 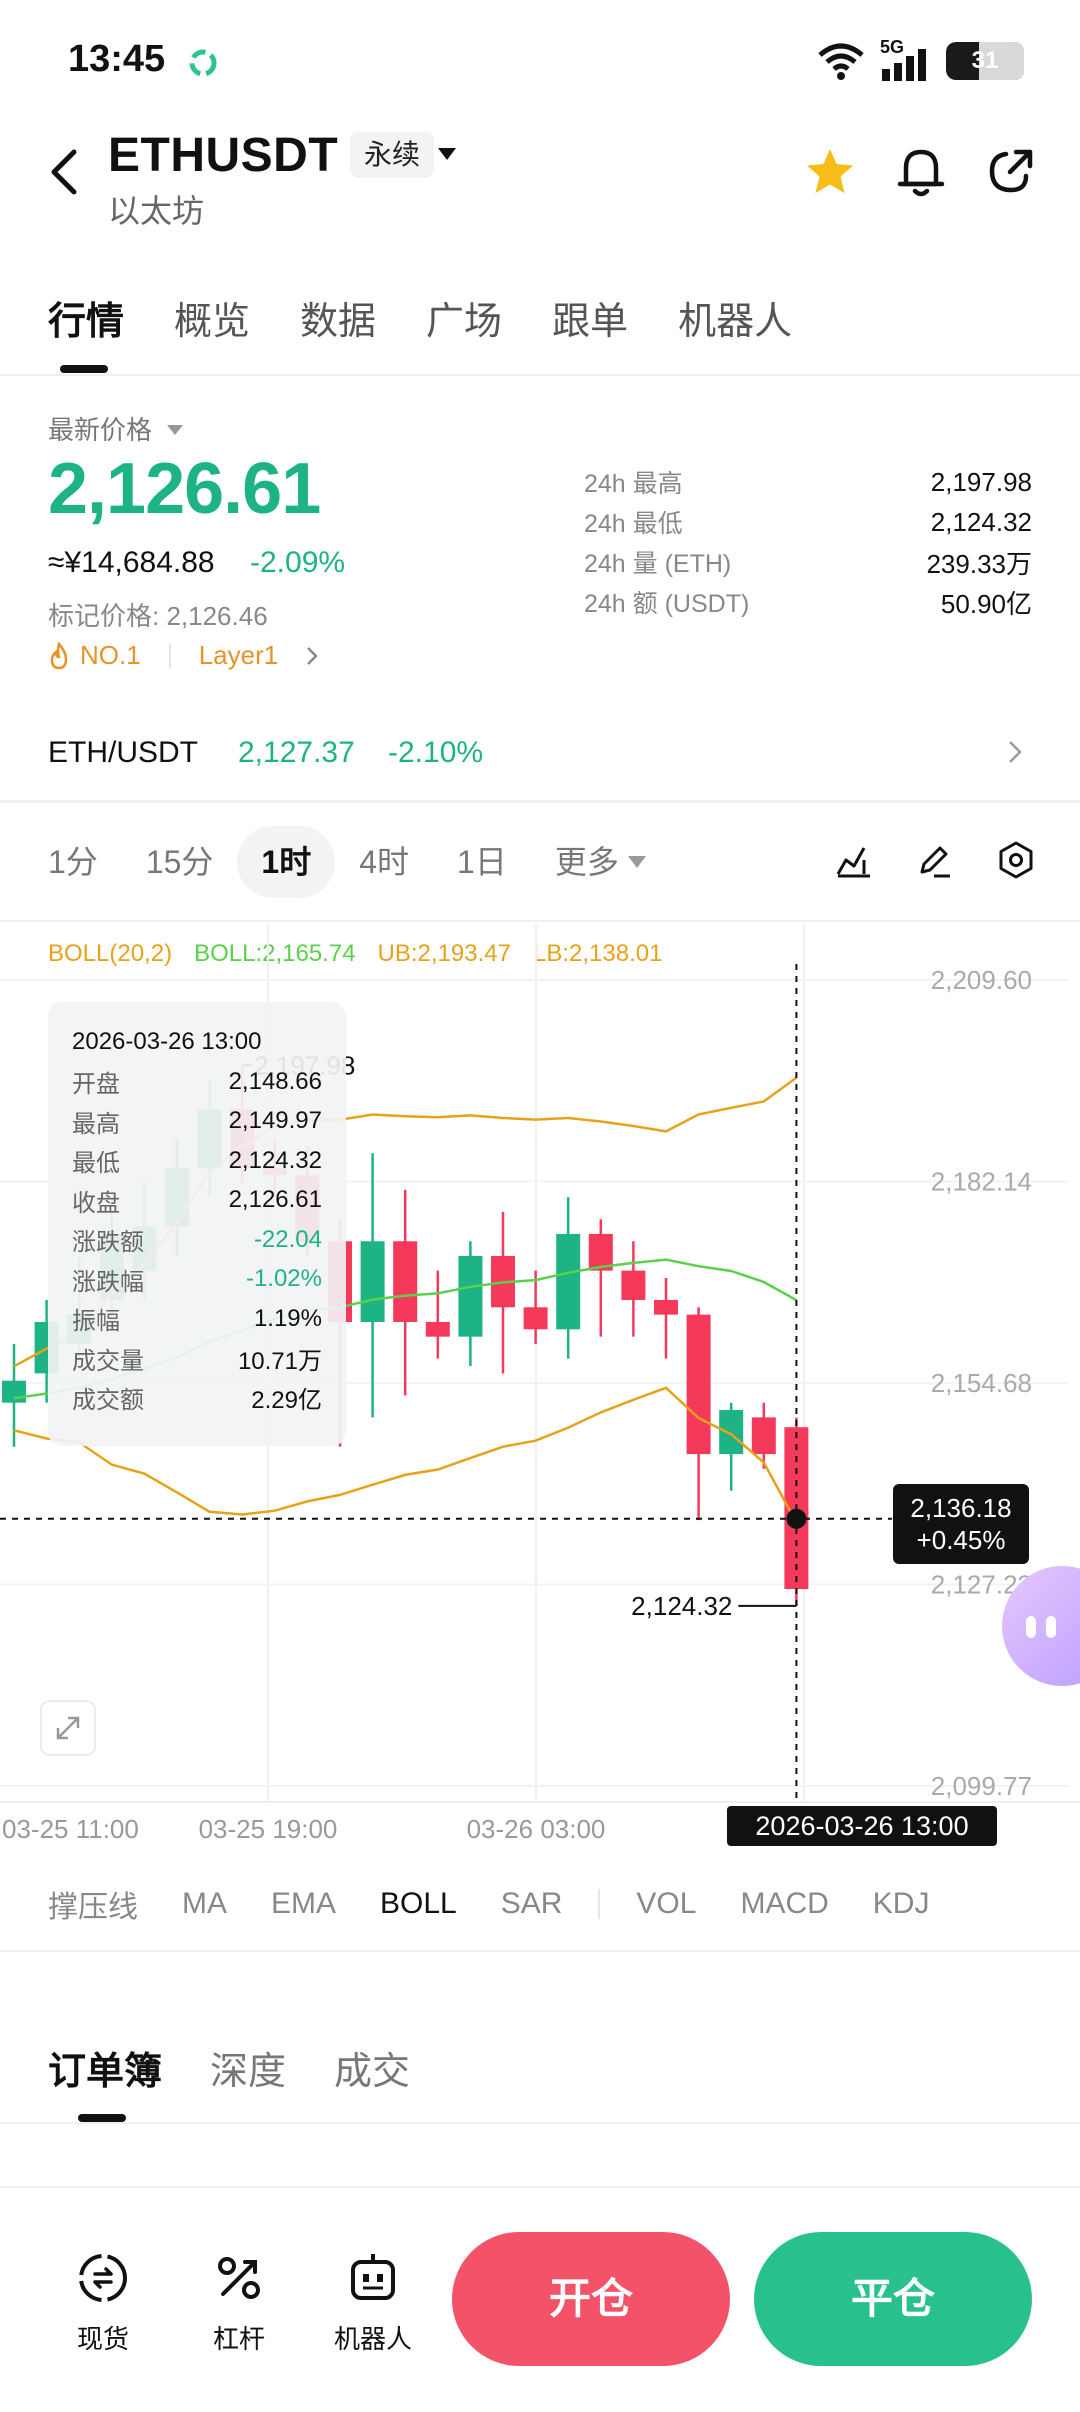 I want to click on interval-15m: 15分, so click(x=180, y=862).